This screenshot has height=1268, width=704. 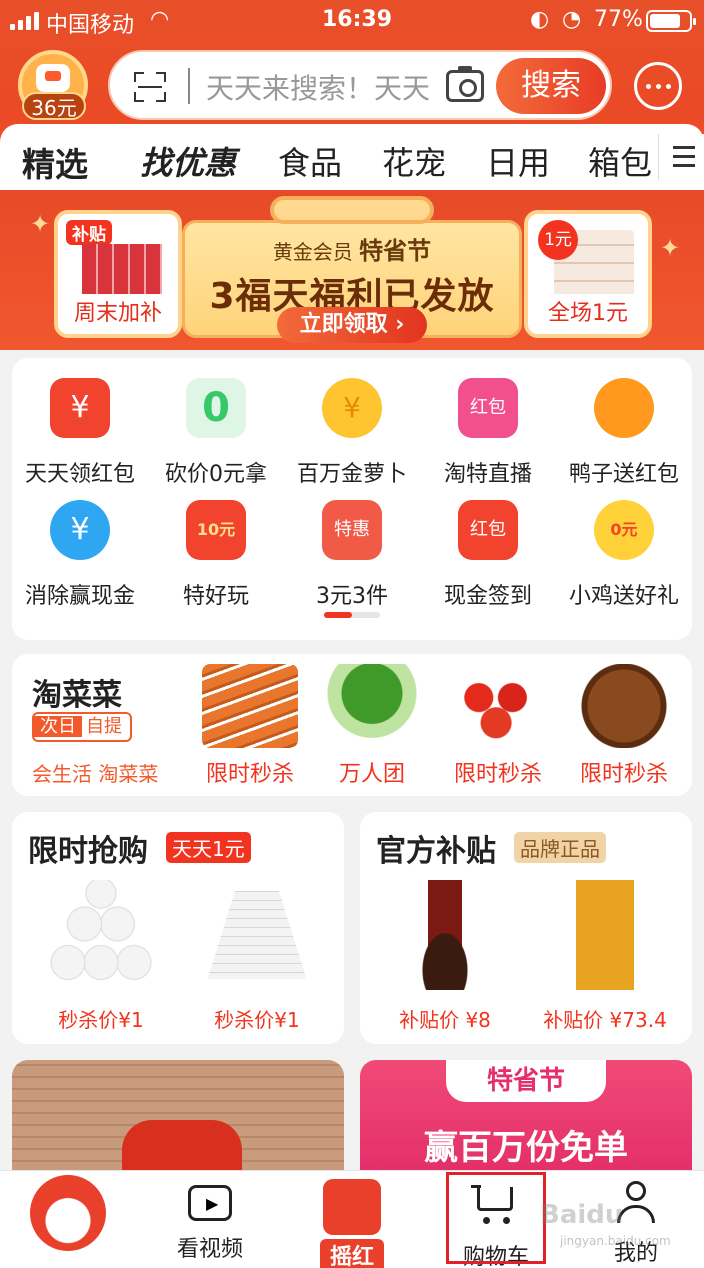 I want to click on shake-red-envelope-icon, so click(x=352, y=1207).